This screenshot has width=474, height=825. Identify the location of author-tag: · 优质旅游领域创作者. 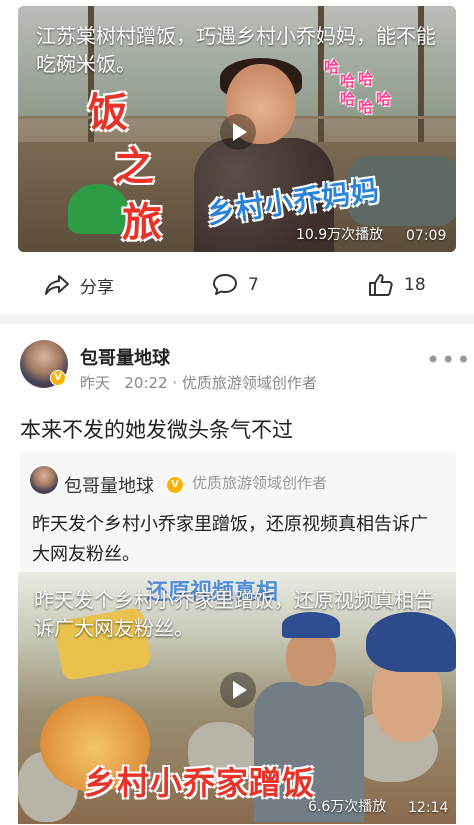
(244, 383).